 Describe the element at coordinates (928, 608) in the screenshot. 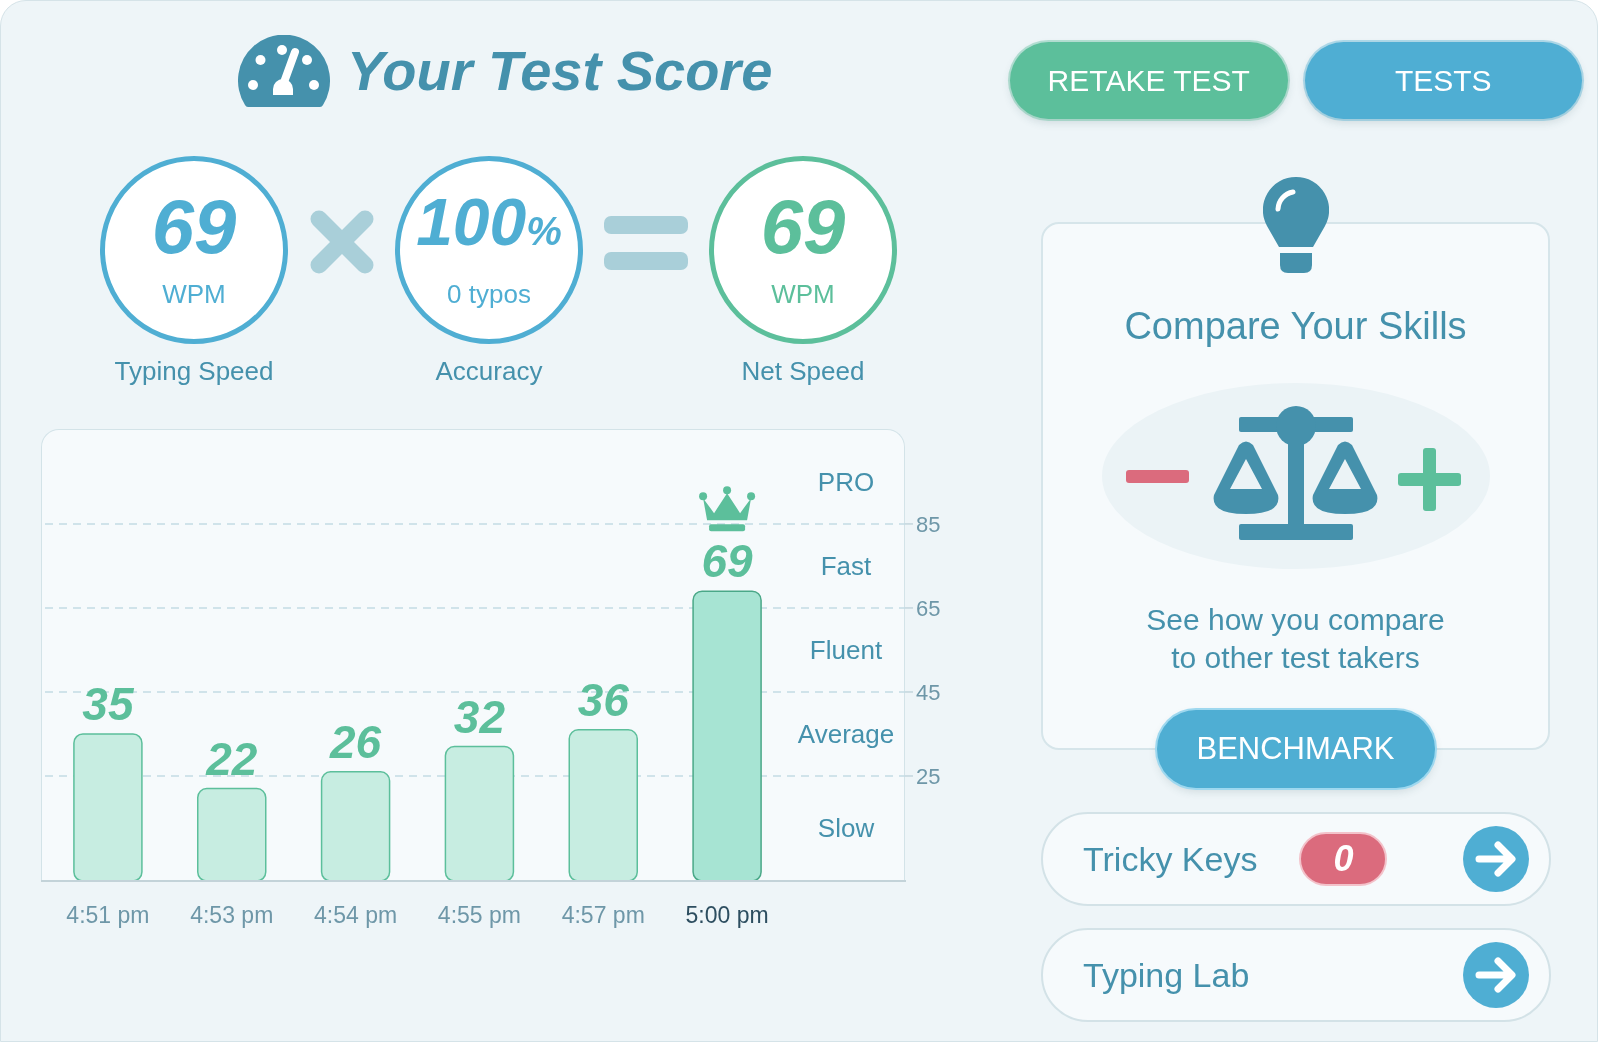

I see `tick-label: 65` at that location.